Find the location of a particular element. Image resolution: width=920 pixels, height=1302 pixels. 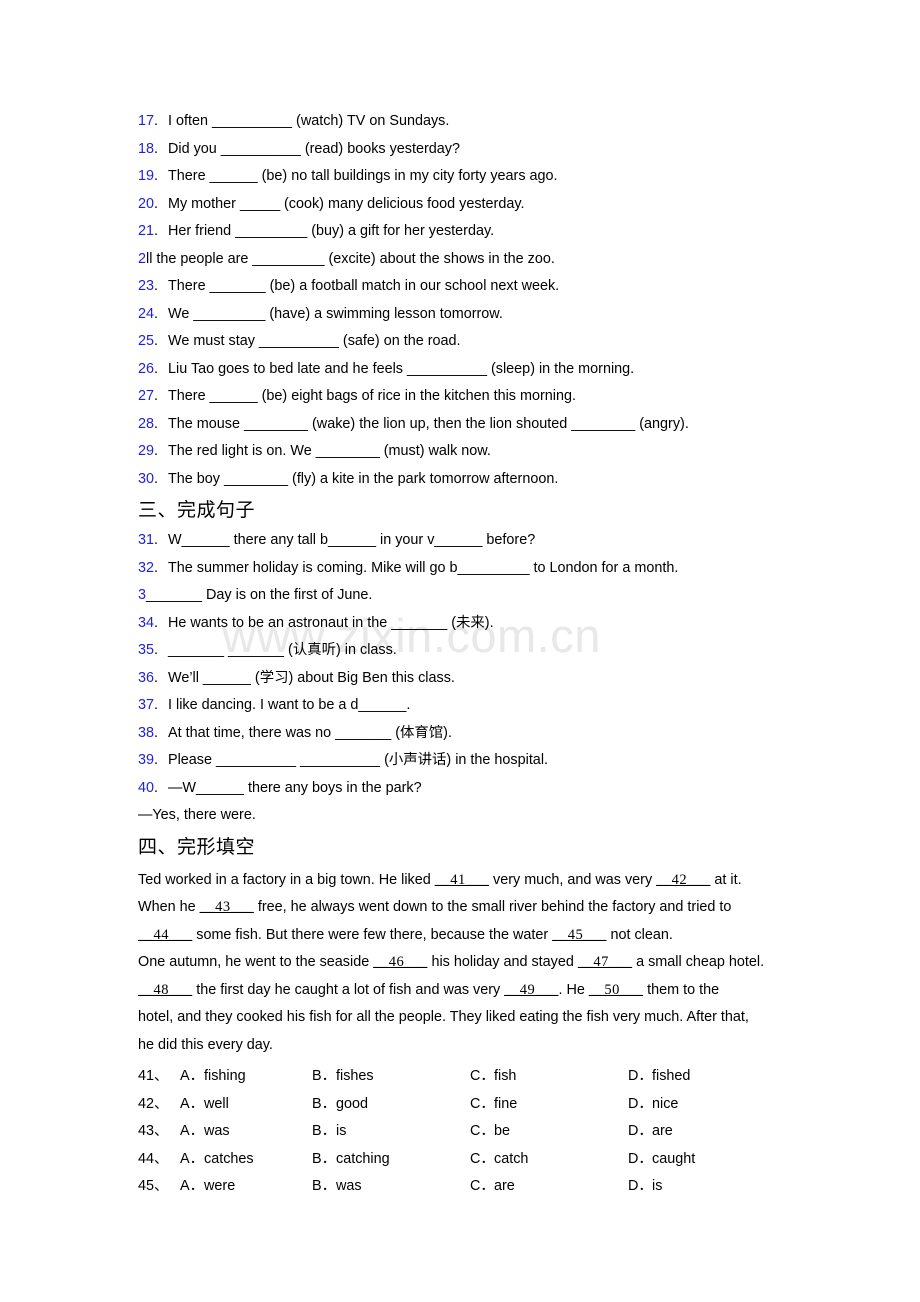

choice-question-number: 45、 is located at coordinates (153, 1186).